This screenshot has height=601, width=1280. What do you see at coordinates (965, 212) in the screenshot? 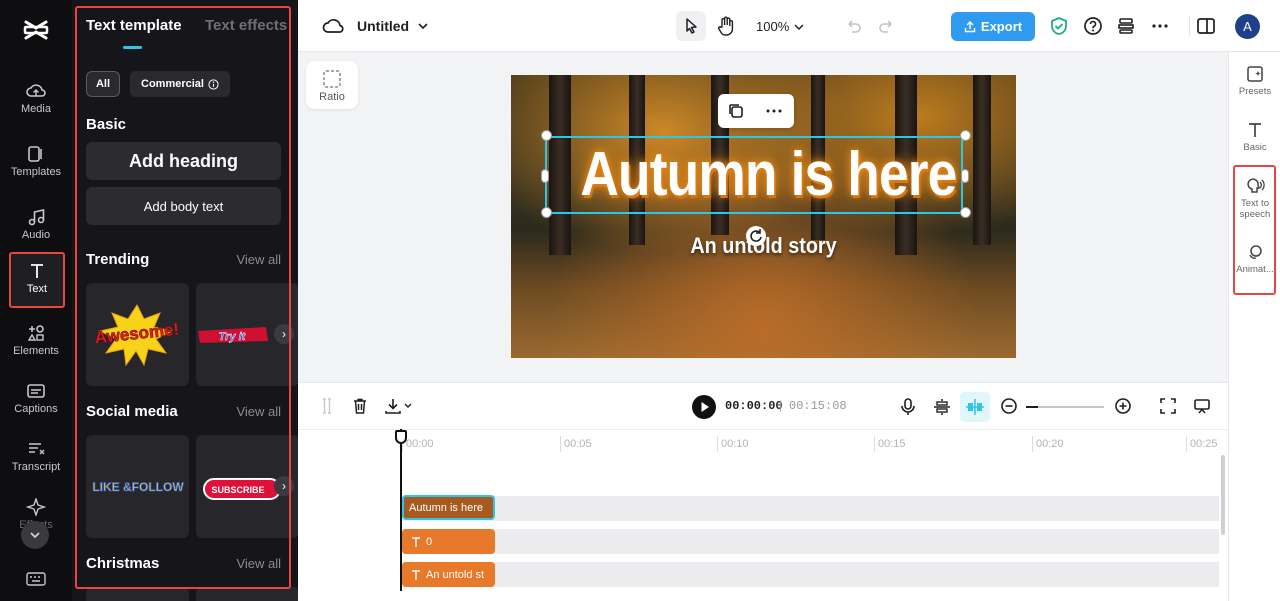
I see `resize-handle-bottom-right` at bounding box center [965, 212].